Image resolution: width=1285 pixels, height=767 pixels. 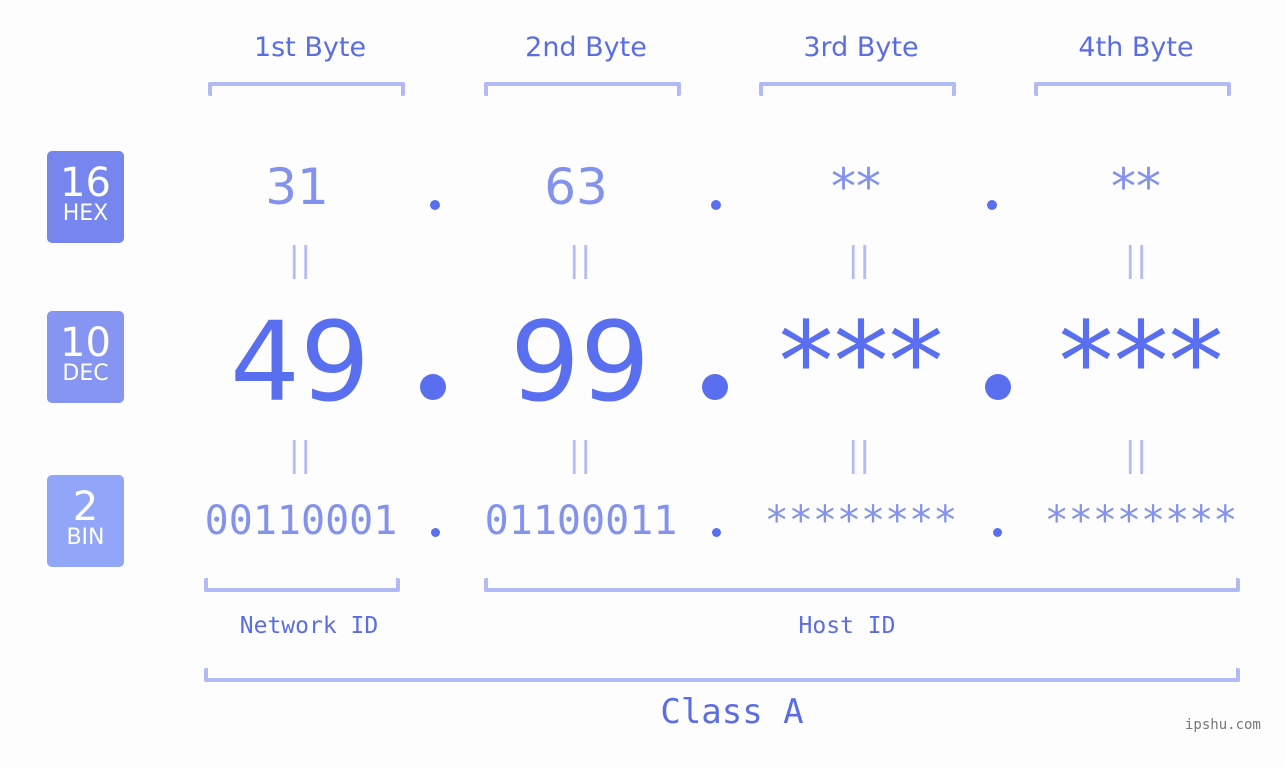 I want to click on hex-base: 16, so click(x=85, y=183).